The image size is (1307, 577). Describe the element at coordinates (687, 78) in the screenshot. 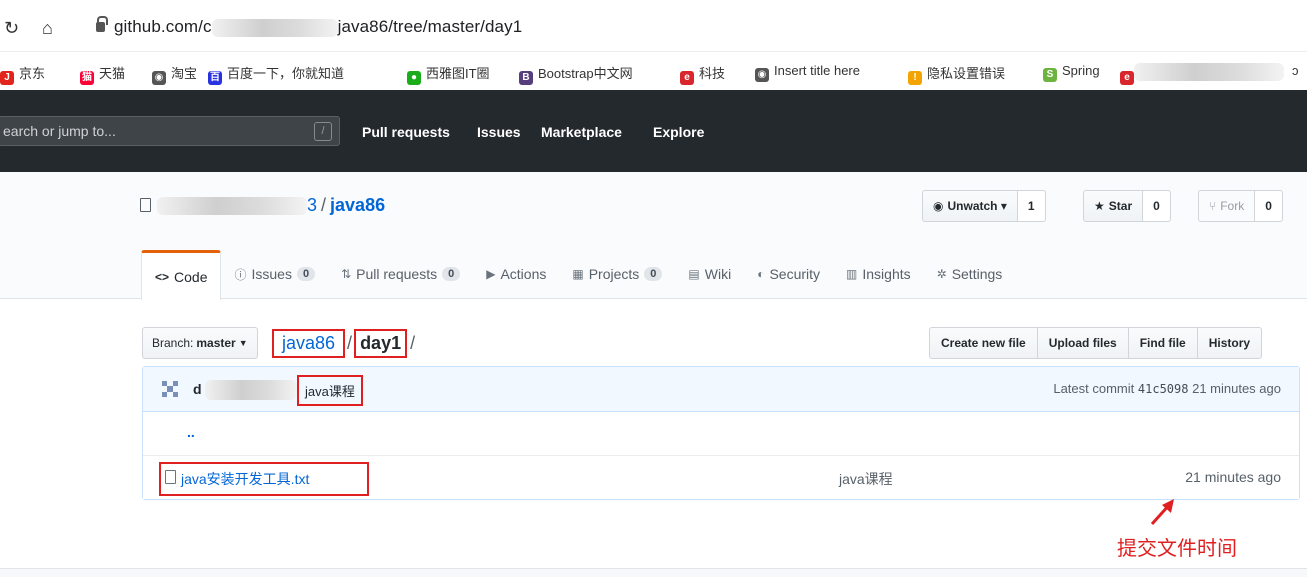

I see `ie-icon: e` at that location.